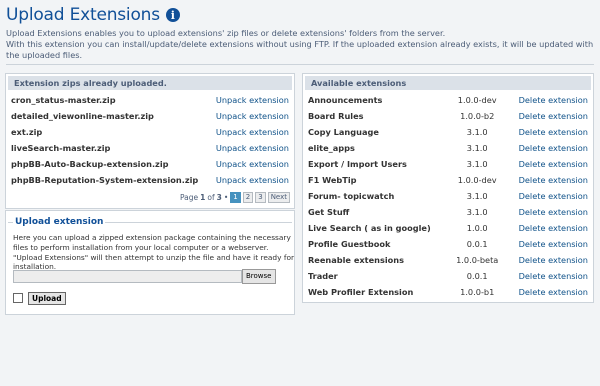  Describe the element at coordinates (361, 292) in the screenshot. I see `extension-name: Web Profiler Extension` at that location.